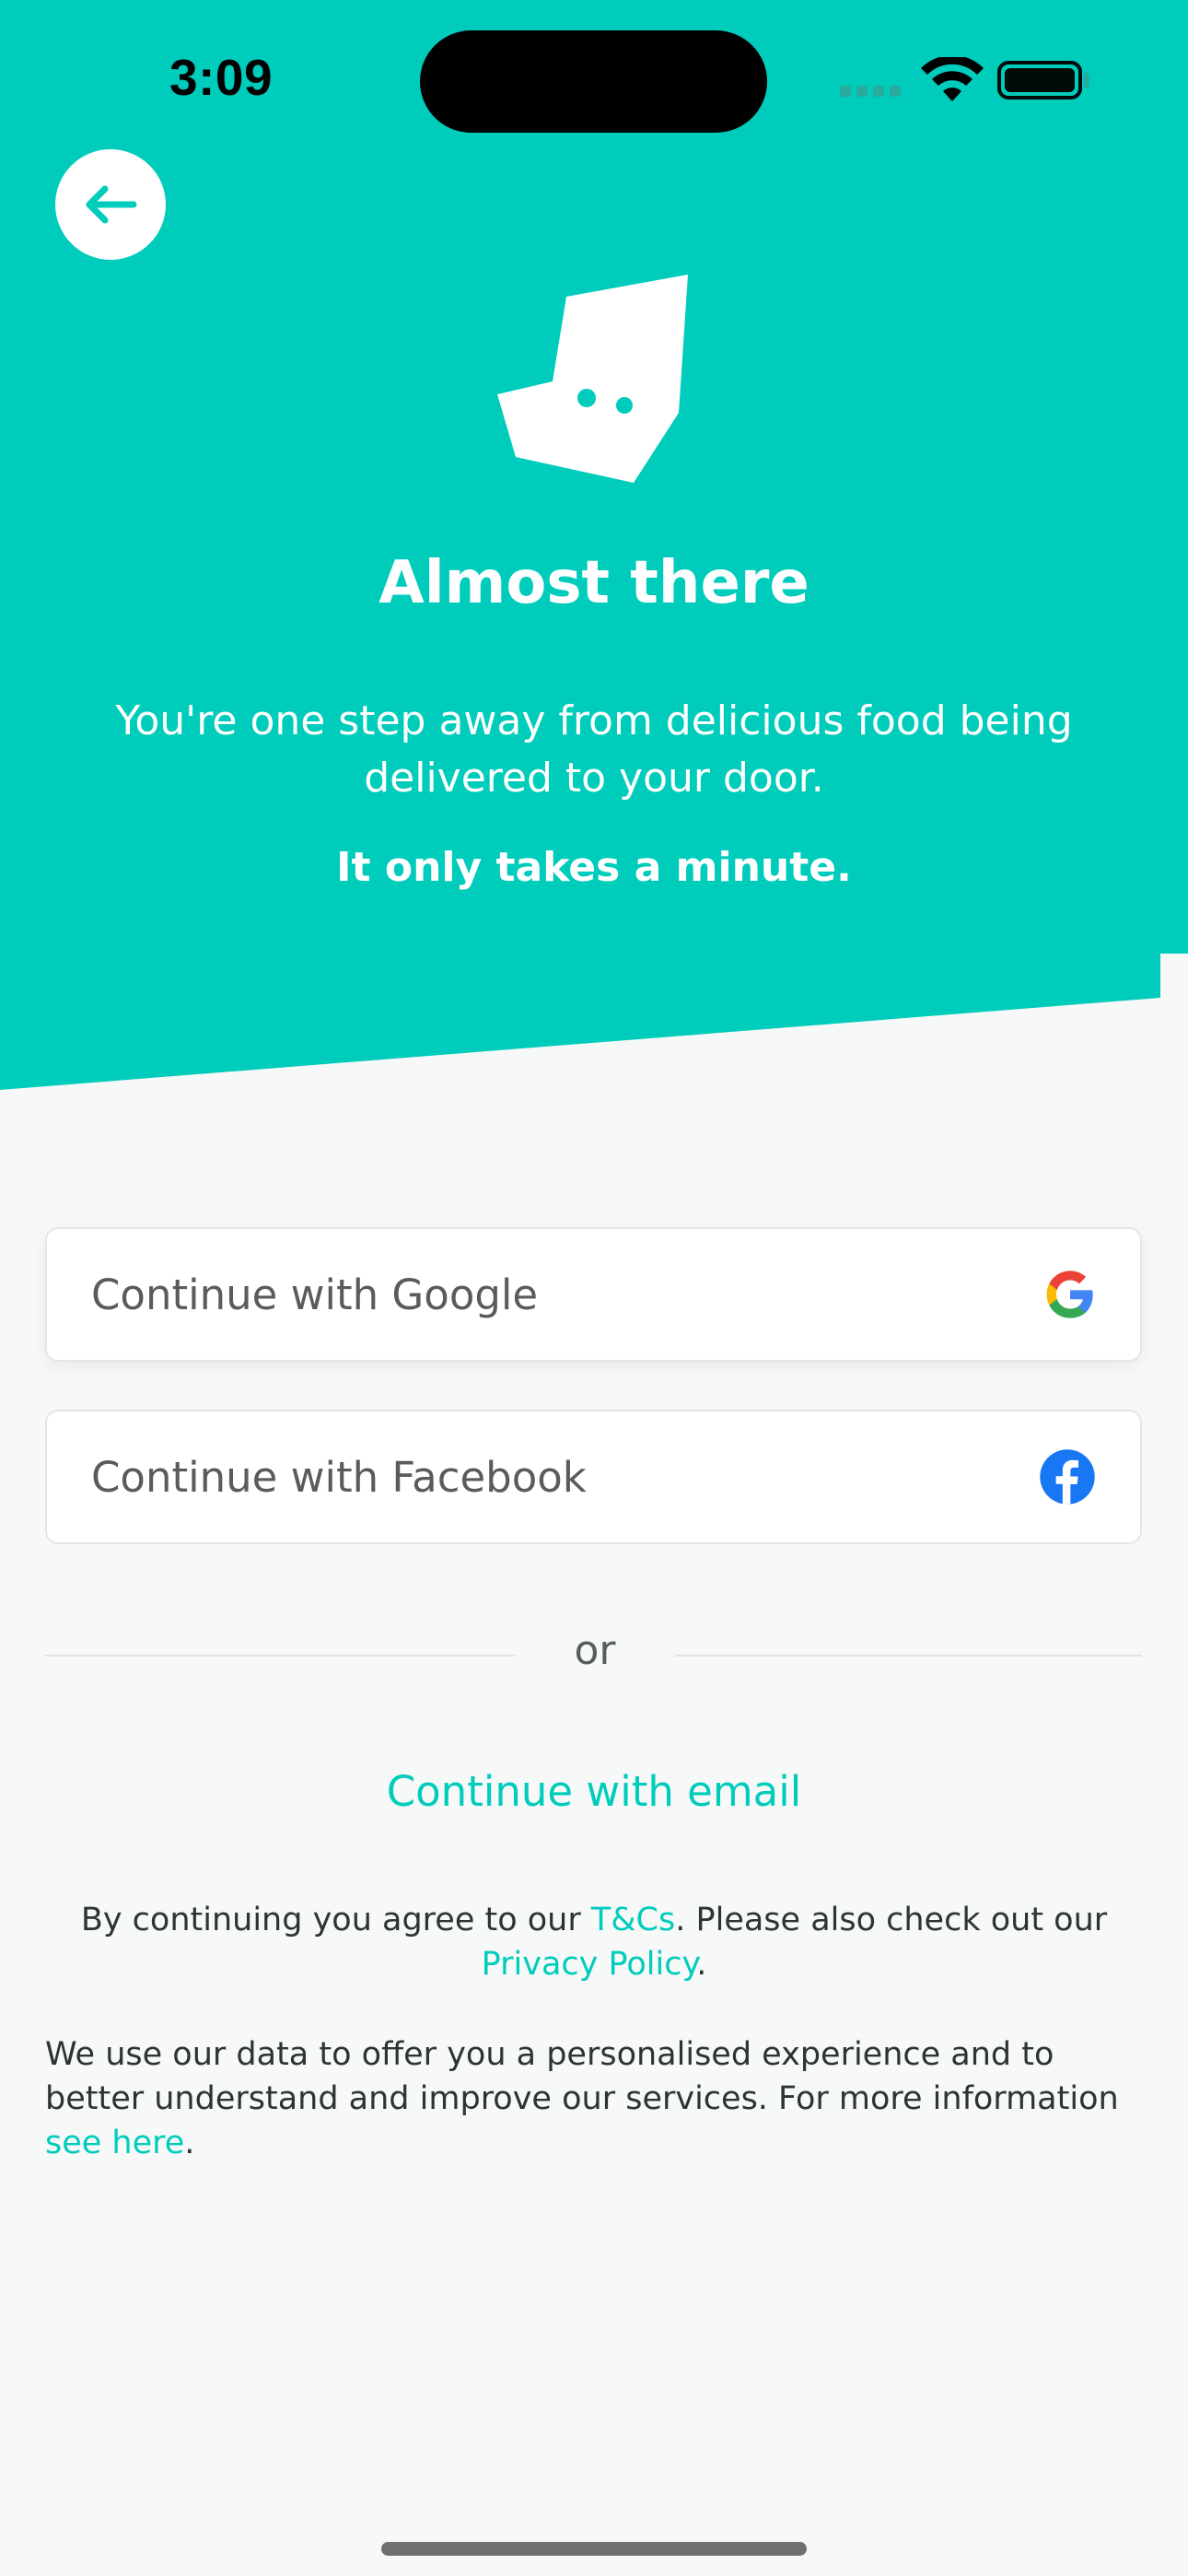  I want to click on battery-icon, so click(1039, 80).